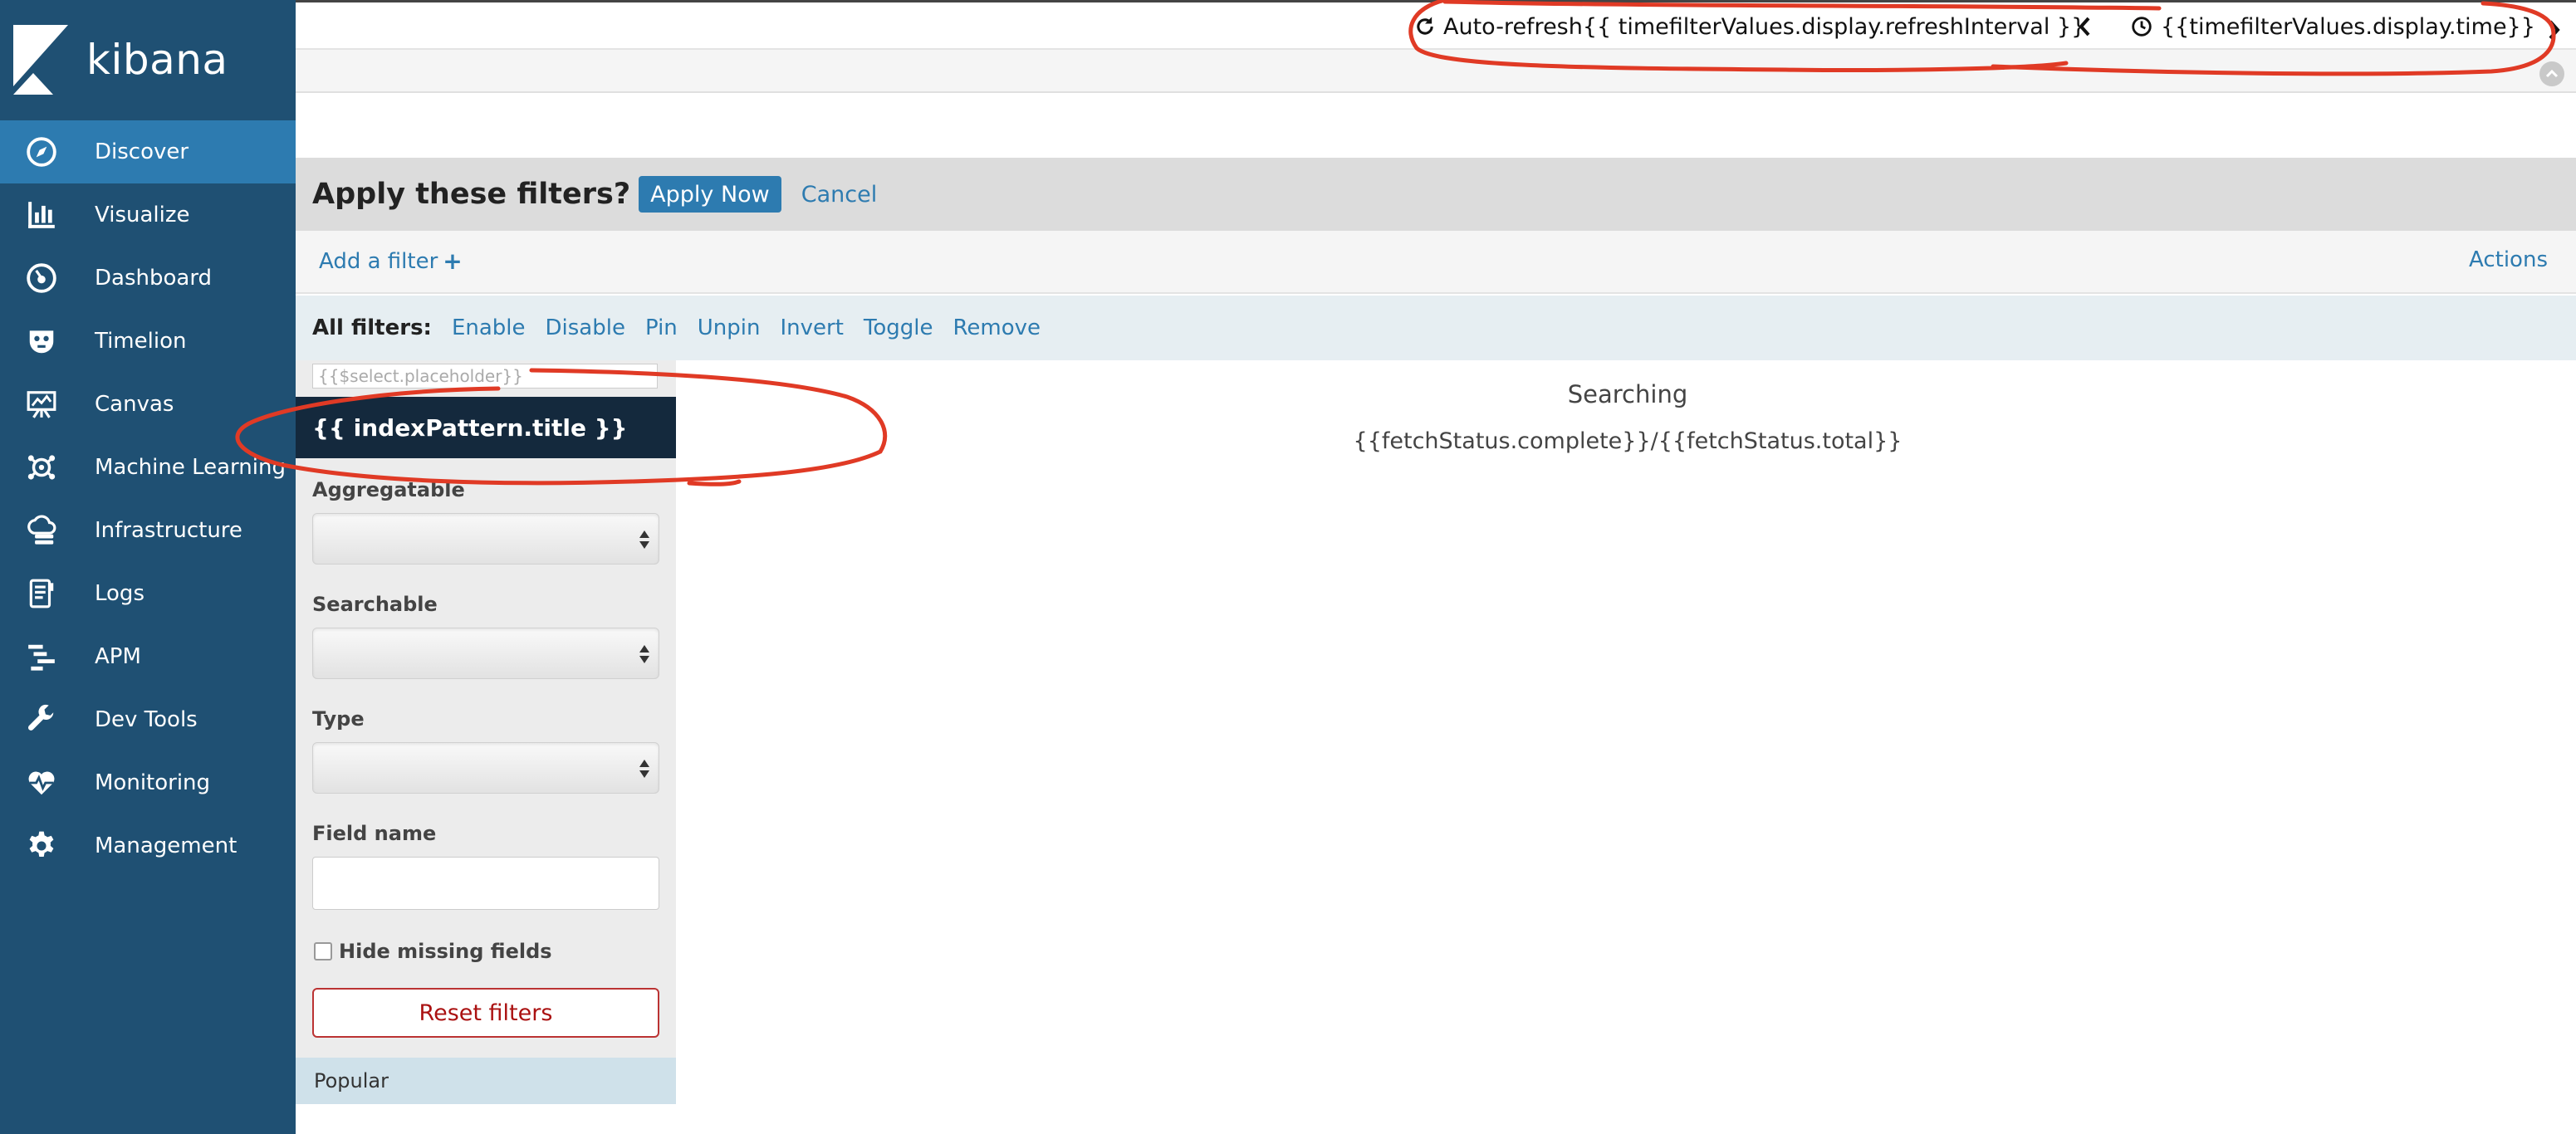 The image size is (2576, 1134). I want to click on enable-all-filters-link: Enable, so click(489, 327).